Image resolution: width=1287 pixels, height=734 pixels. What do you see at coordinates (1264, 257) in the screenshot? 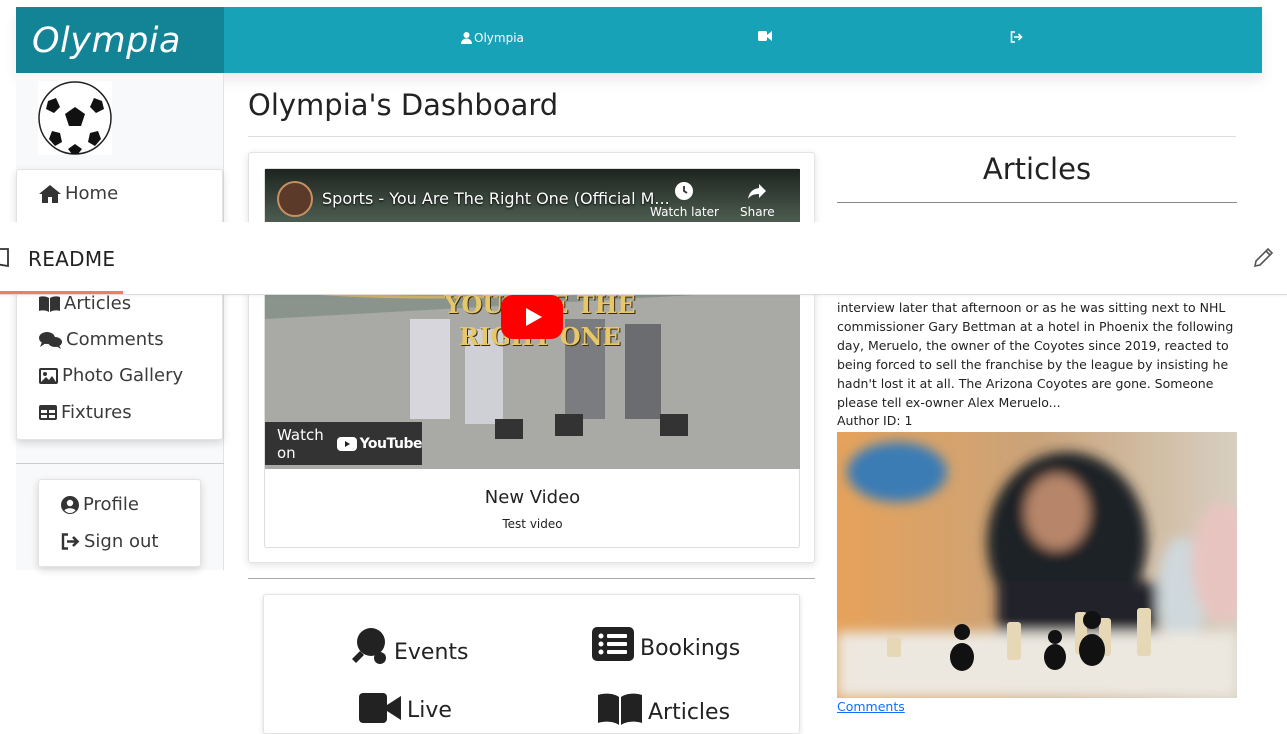
I see `edit-pencil-icon` at bounding box center [1264, 257].